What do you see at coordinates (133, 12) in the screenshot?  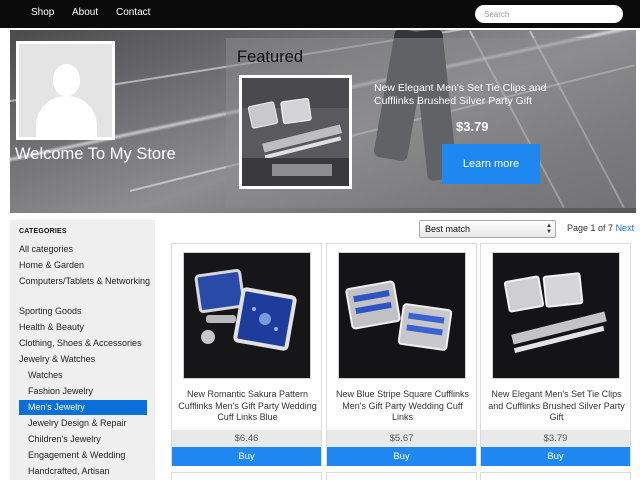 I see `nav-link-contact: Contact` at bounding box center [133, 12].